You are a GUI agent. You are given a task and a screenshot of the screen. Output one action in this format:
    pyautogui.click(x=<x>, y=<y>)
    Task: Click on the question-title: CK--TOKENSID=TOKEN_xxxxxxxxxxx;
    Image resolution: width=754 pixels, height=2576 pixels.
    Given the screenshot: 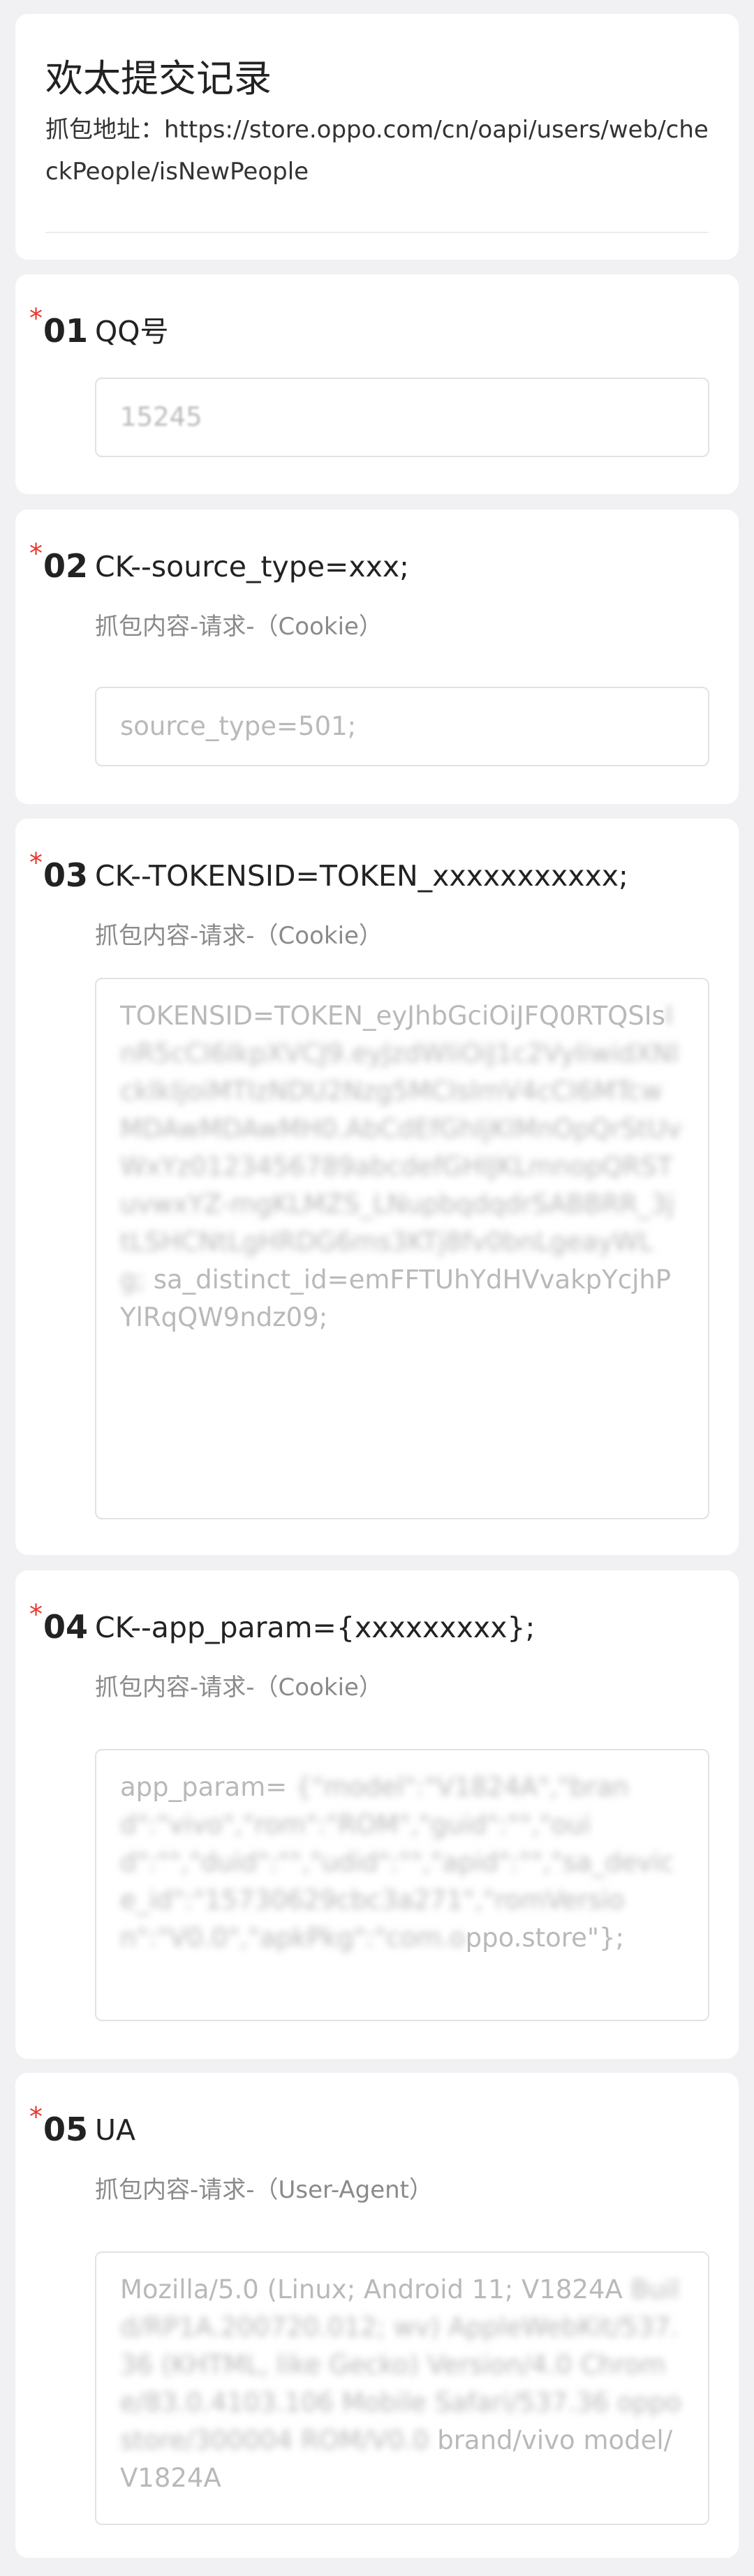 What is the action you would take?
    pyautogui.click(x=361, y=876)
    